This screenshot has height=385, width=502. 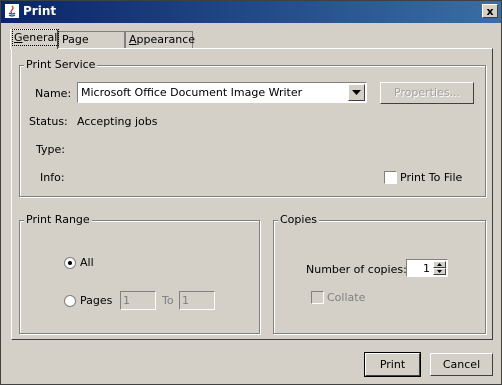 I want to click on close-button: x, so click(x=490, y=11).